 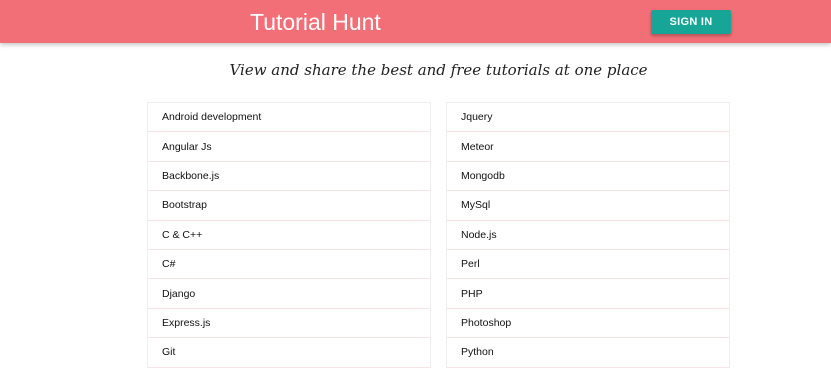 What do you see at coordinates (588, 294) in the screenshot?
I see `list-item-php: PHP` at bounding box center [588, 294].